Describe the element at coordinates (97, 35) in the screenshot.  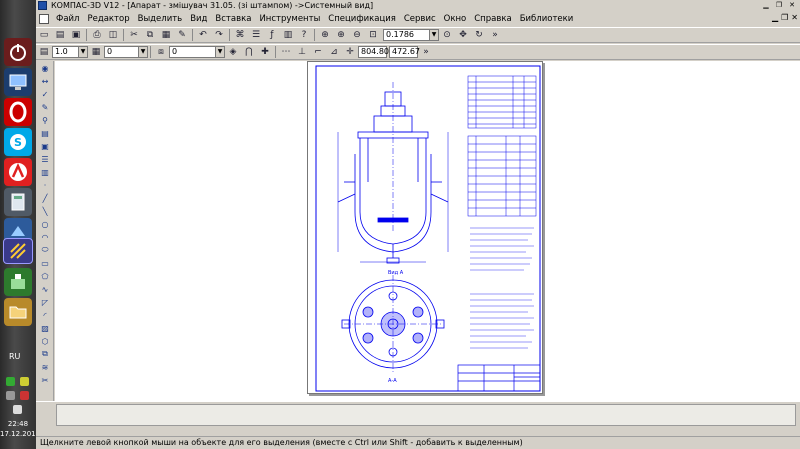
I see `print-icon: ⎙` at that location.